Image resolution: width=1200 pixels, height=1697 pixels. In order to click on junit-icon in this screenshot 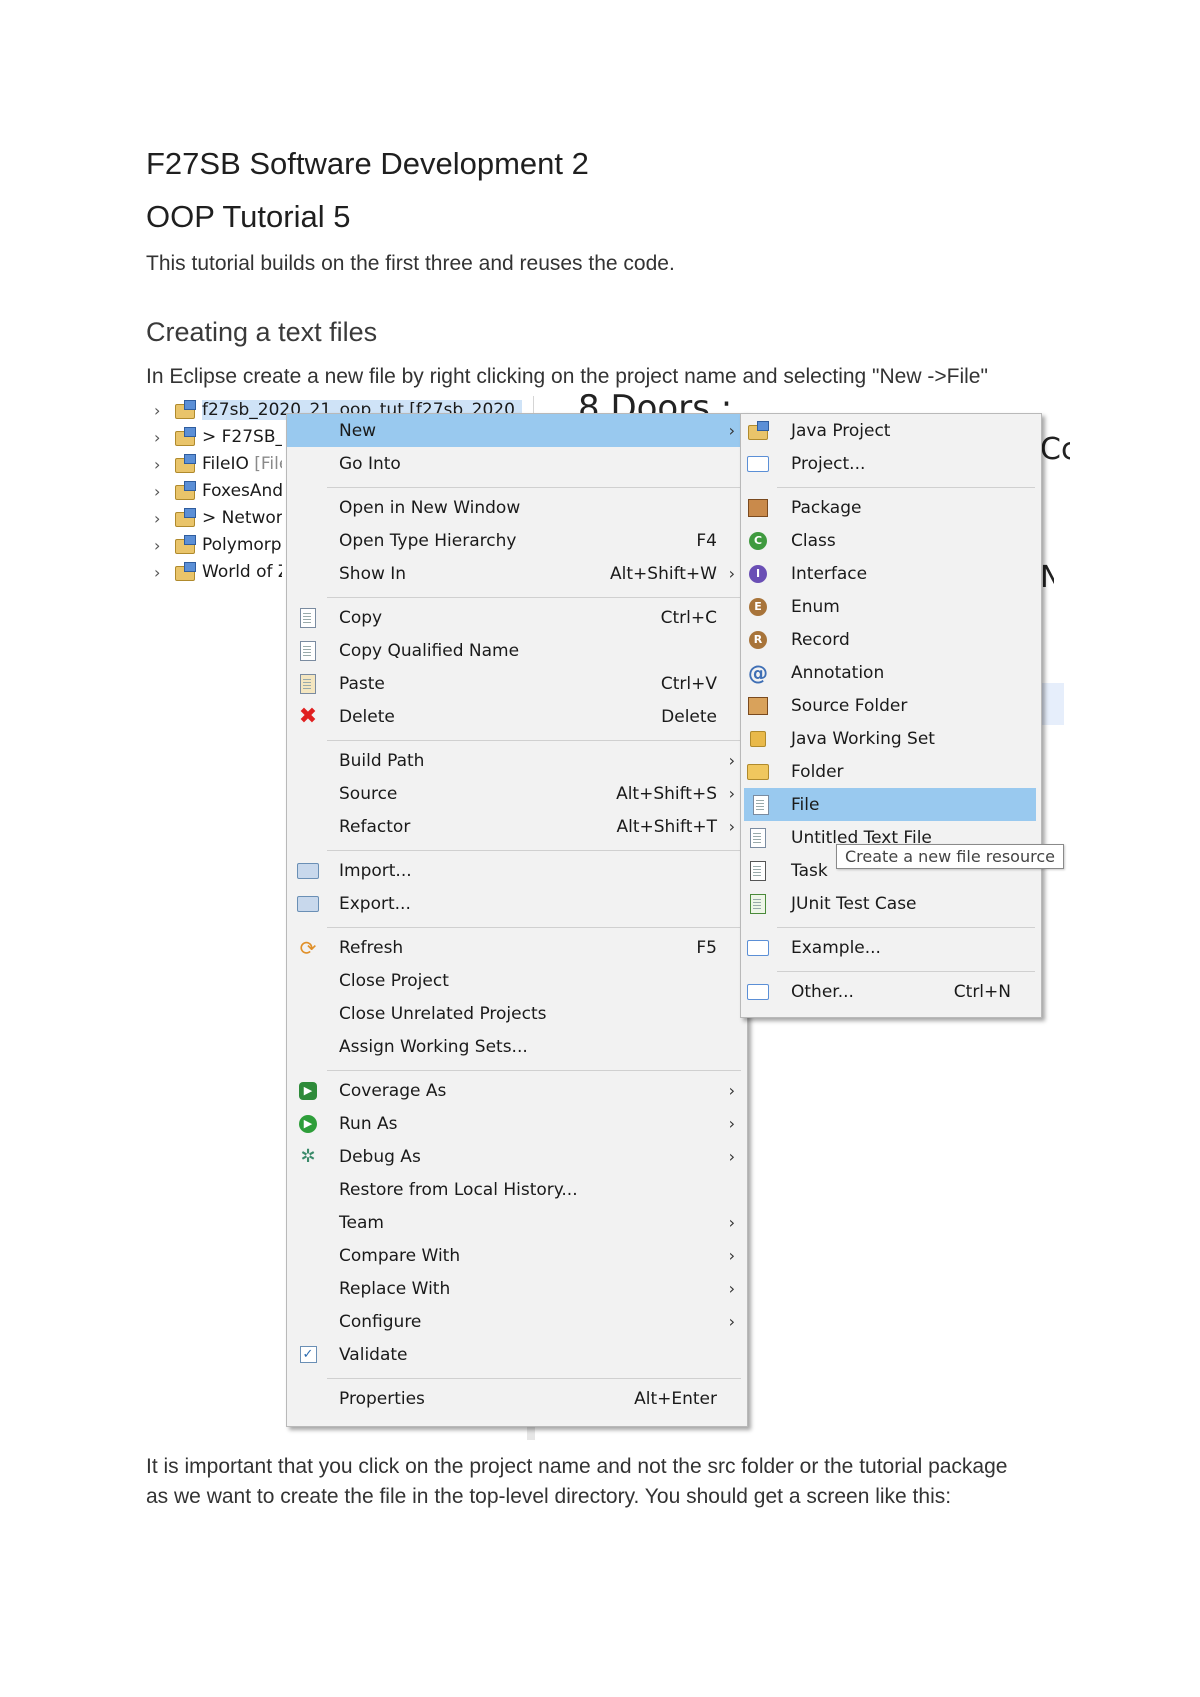, I will do `click(758, 904)`.